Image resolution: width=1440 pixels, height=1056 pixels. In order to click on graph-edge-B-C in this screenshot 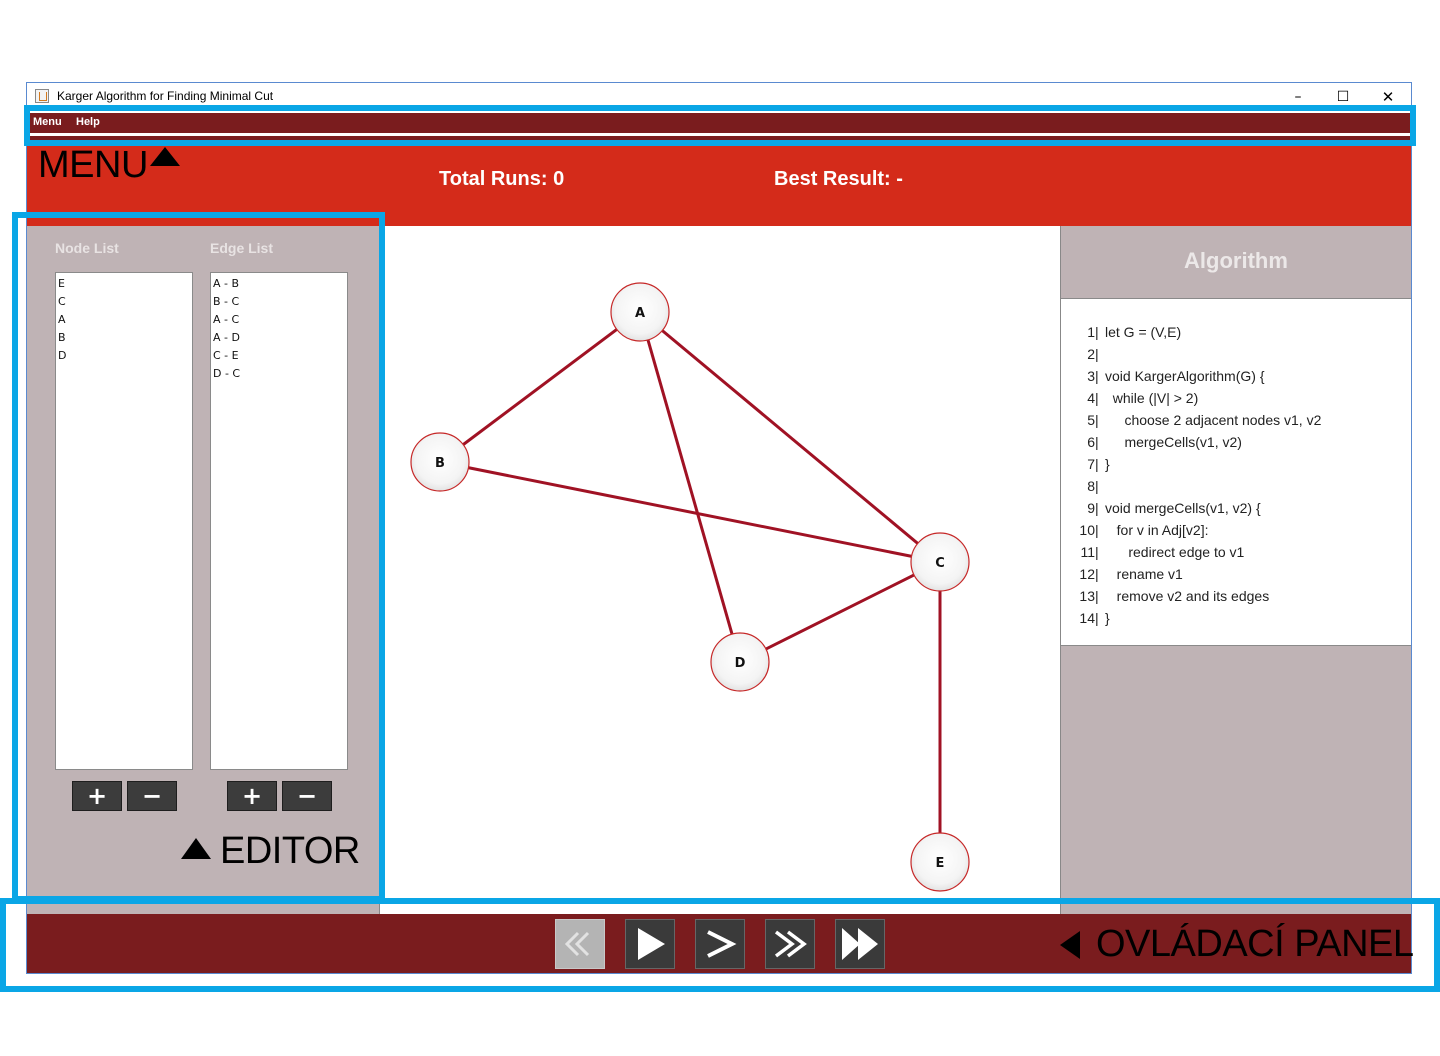, I will do `click(690, 512)`.